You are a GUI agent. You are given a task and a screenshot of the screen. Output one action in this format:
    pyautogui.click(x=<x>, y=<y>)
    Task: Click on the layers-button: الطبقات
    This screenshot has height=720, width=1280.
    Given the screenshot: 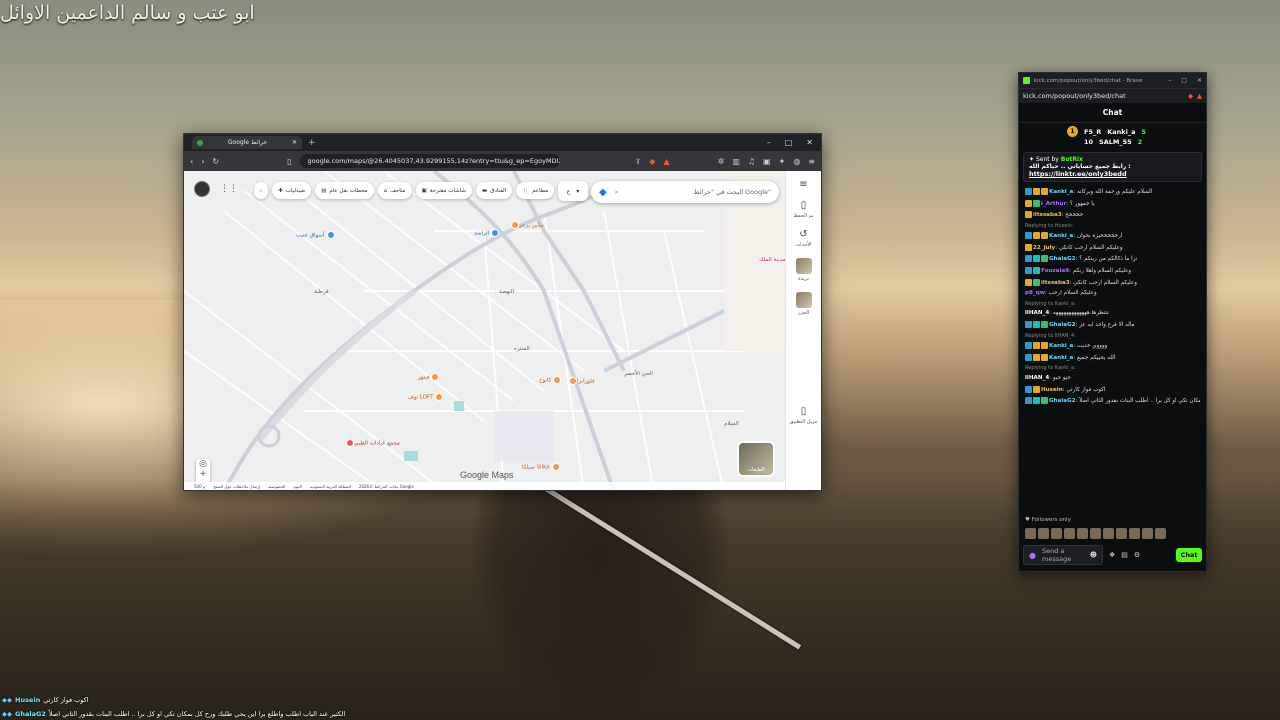 What is the action you would take?
    pyautogui.click(x=756, y=459)
    